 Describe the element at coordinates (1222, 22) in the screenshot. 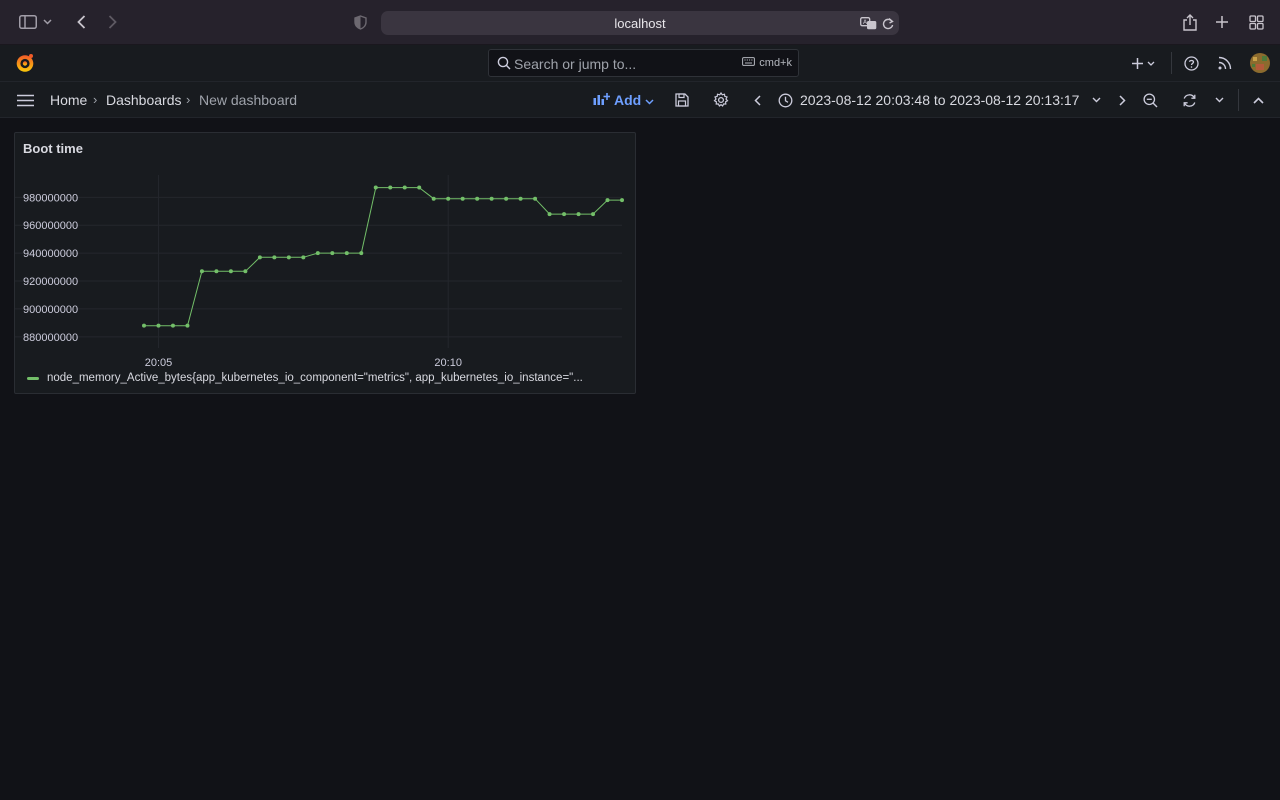

I see `new-tab-icon` at that location.